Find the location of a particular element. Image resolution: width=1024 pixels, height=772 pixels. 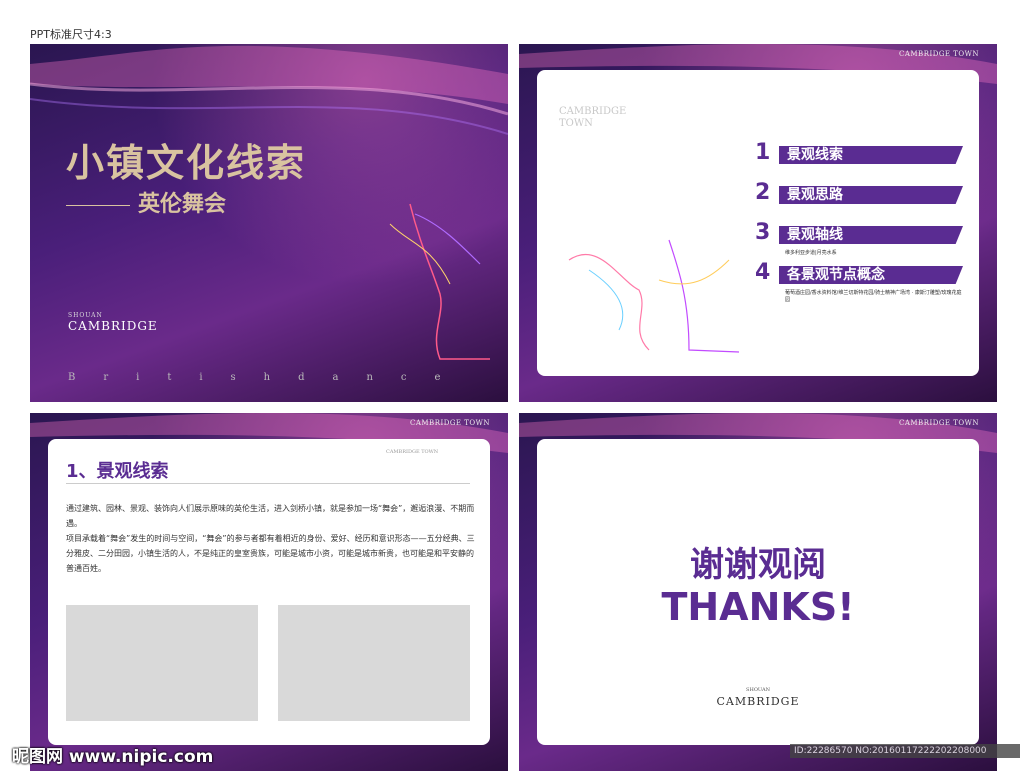

thanks-en: THANKS! is located at coordinates (758, 607).